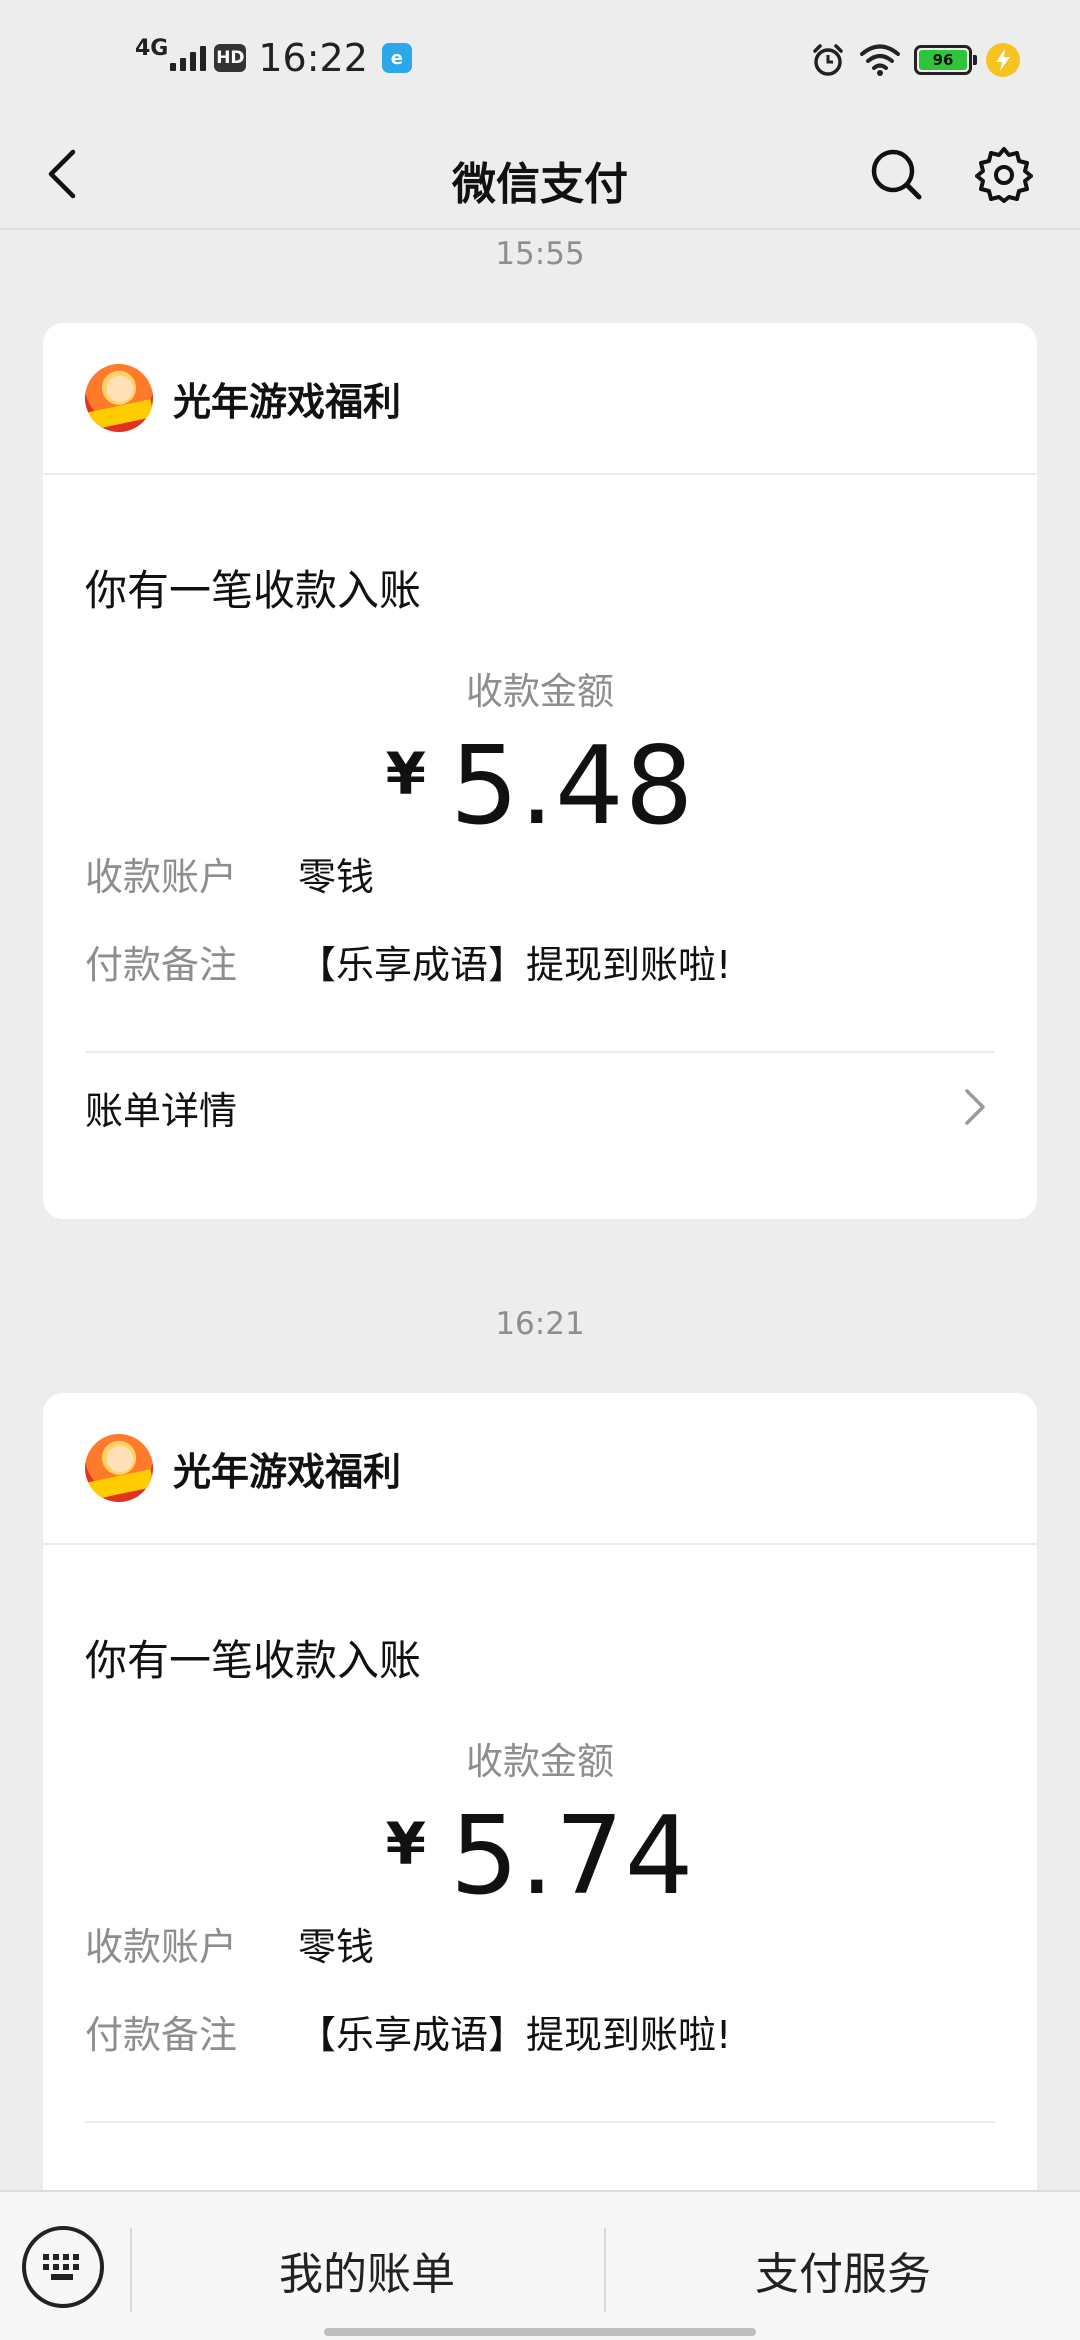 This screenshot has width=1080, height=2340. I want to click on message-timestamp: 16:21, so click(540, 1324).